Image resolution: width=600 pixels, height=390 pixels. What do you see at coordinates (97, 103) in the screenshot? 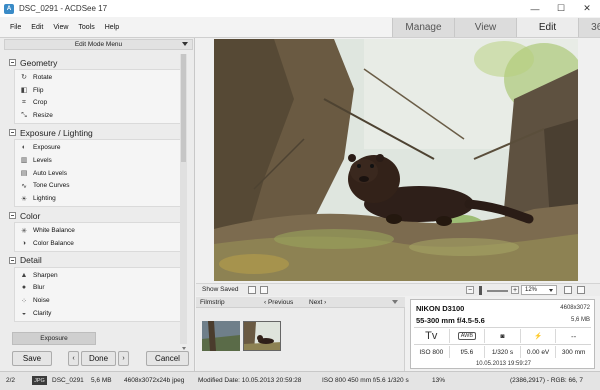
I see `tool-crop: ⌗ Crop` at bounding box center [97, 103].